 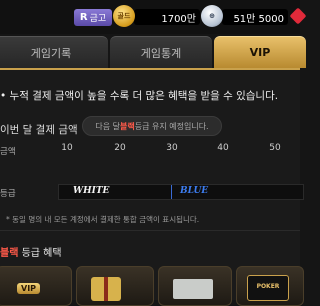 I want to click on amount-tick: 30, so click(x=172, y=148).